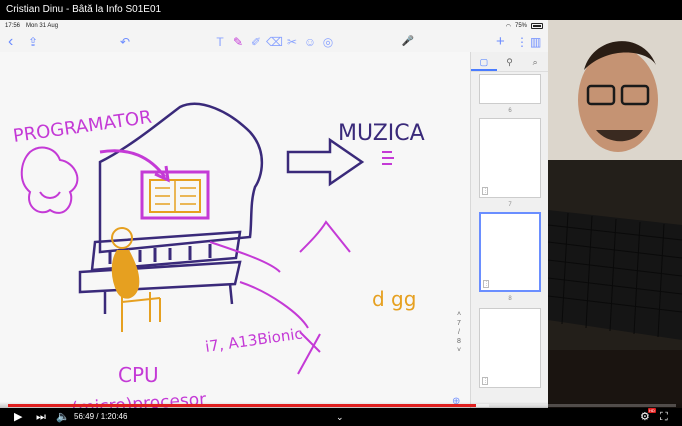  What do you see at coordinates (537, 26) in the screenshot?
I see `battery-icon` at bounding box center [537, 26].